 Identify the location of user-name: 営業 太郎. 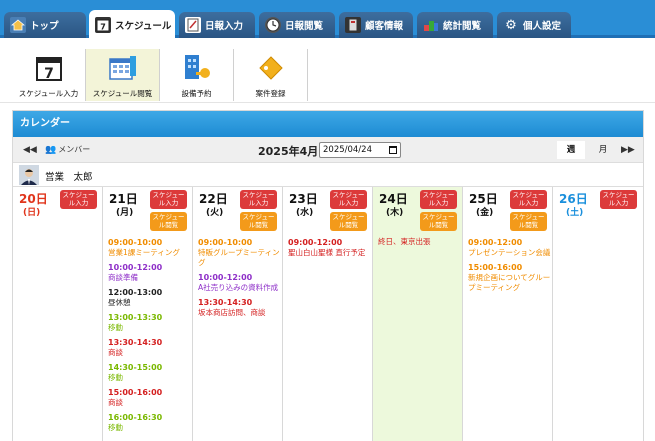
(69, 176).